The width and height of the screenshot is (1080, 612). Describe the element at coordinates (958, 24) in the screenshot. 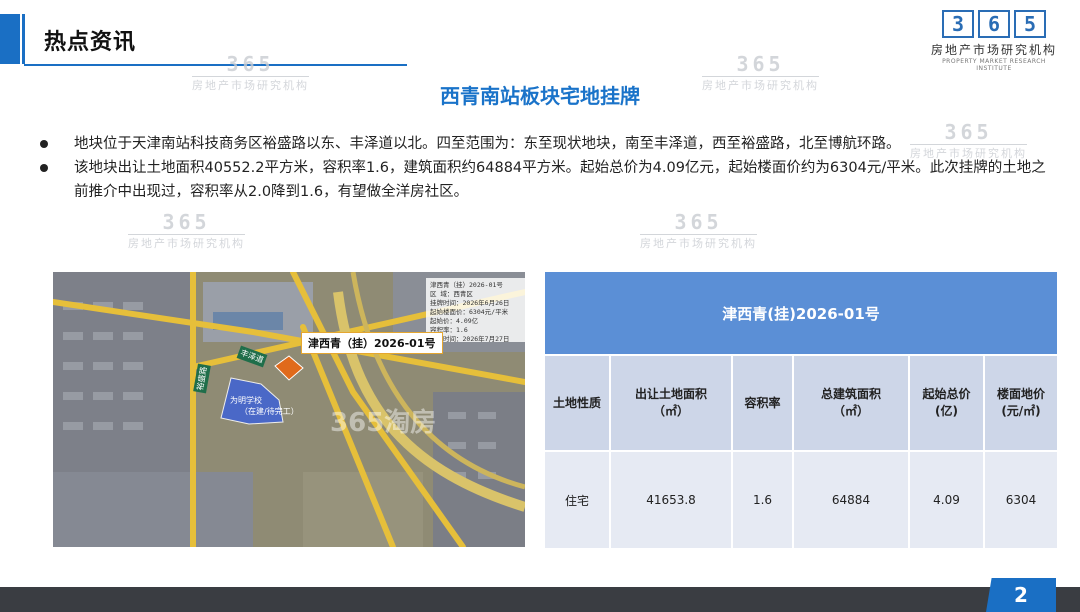

I see `logo-digit: 3` at that location.